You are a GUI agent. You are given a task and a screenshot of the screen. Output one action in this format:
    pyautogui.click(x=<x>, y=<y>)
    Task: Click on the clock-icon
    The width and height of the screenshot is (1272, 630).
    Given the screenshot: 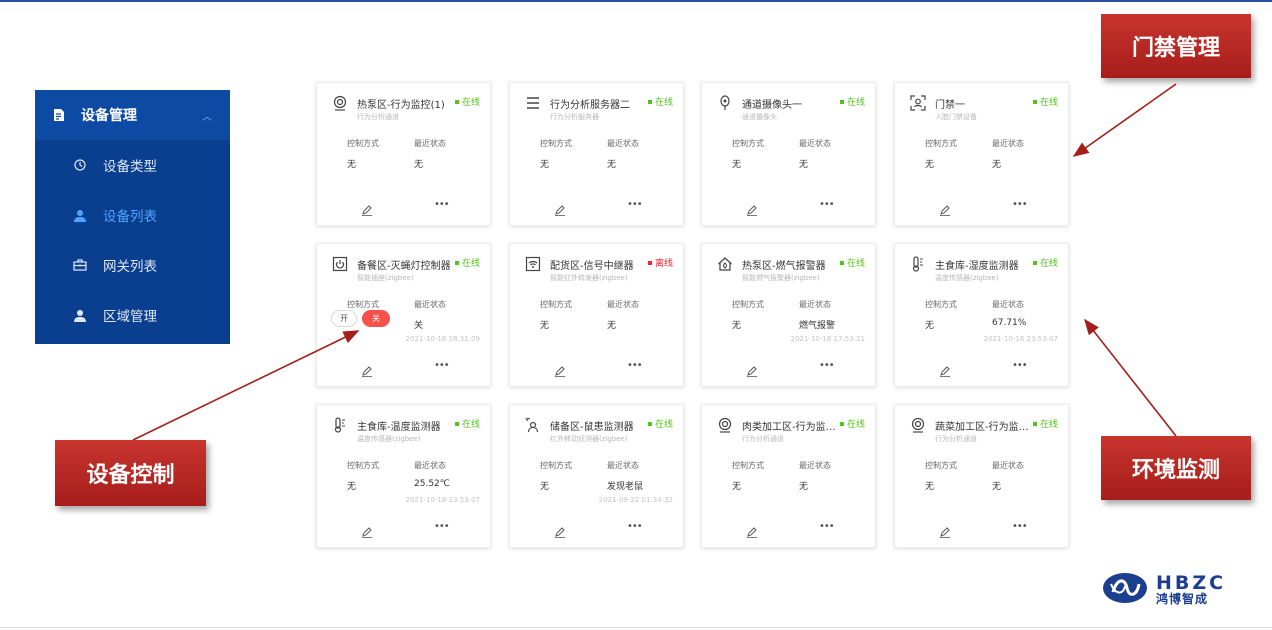 What is the action you would take?
    pyautogui.click(x=80, y=165)
    